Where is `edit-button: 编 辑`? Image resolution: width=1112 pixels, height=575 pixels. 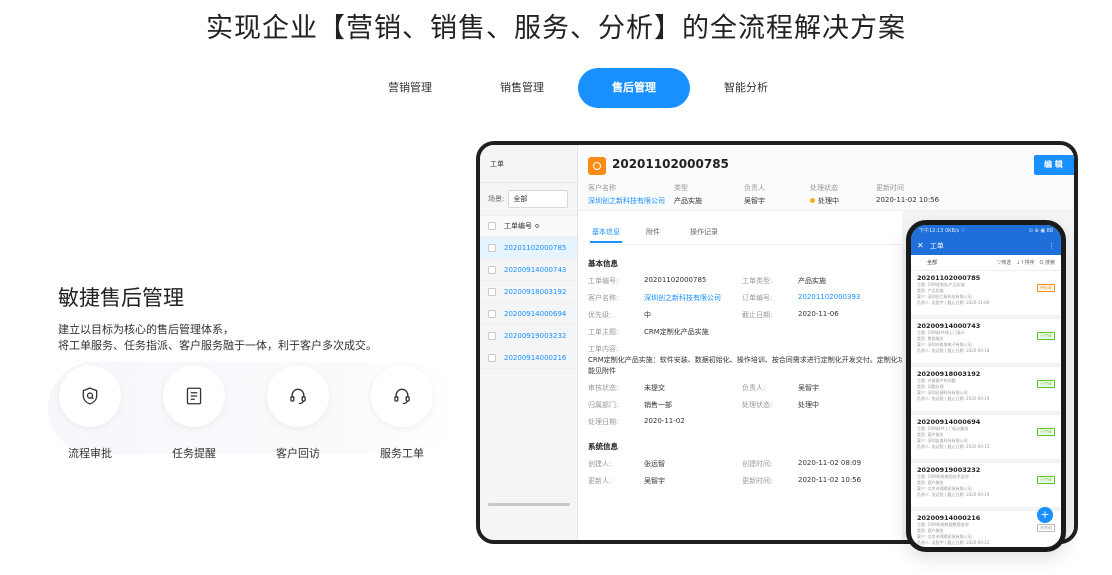
edit-button: 编 辑 is located at coordinates (1054, 165).